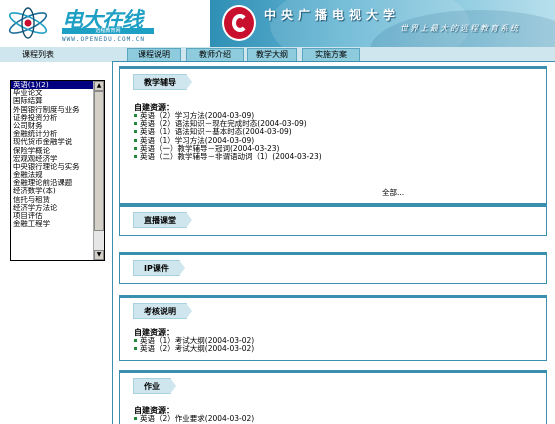 This screenshot has width=555, height=424. What do you see at coordinates (460, 28) in the screenshot?
I see `university-slogan: 世界上最大的远程教育系统` at bounding box center [460, 28].